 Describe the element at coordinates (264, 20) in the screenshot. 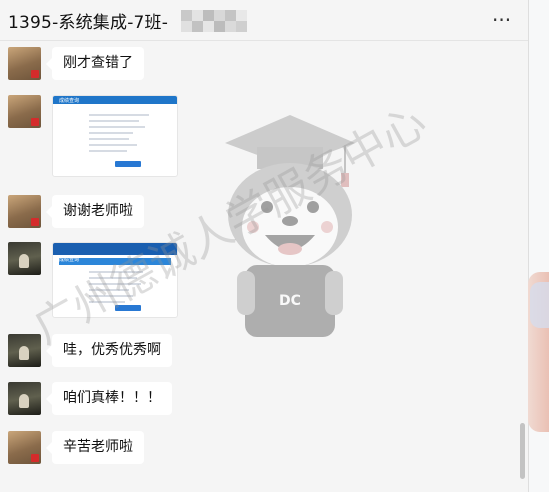

I see `chat-header: 1395-系统集成-7班- ···` at that location.